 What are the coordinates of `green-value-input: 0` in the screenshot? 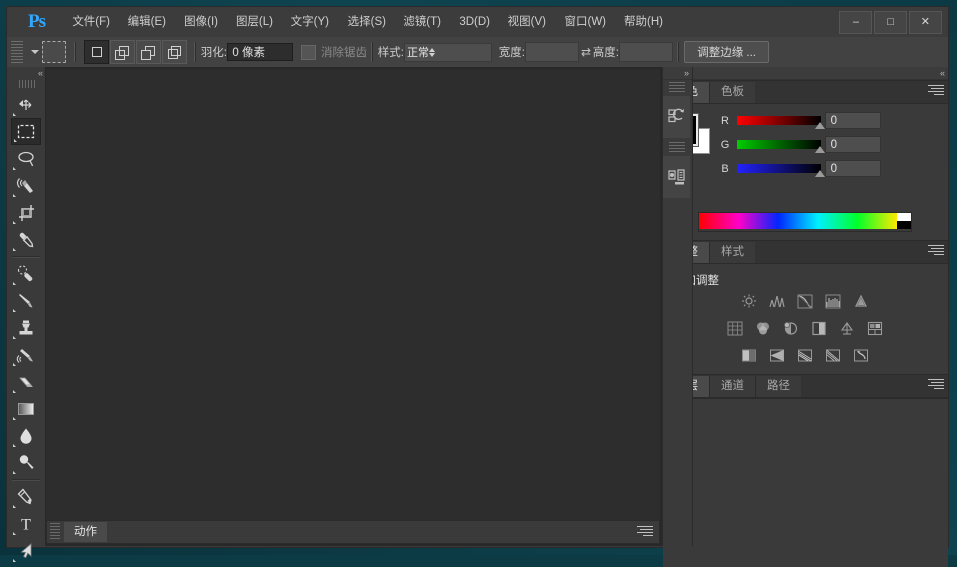 It's located at (853, 144).